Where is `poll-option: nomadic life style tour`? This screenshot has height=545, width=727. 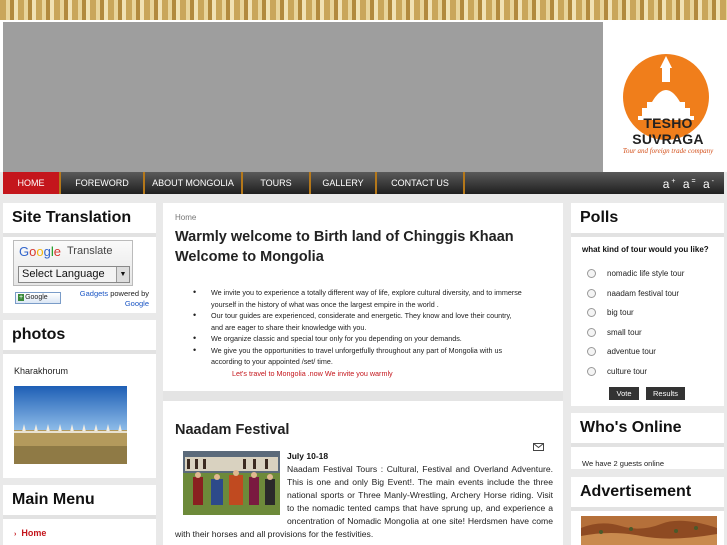 poll-option: nomadic life style tour is located at coordinates (635, 274).